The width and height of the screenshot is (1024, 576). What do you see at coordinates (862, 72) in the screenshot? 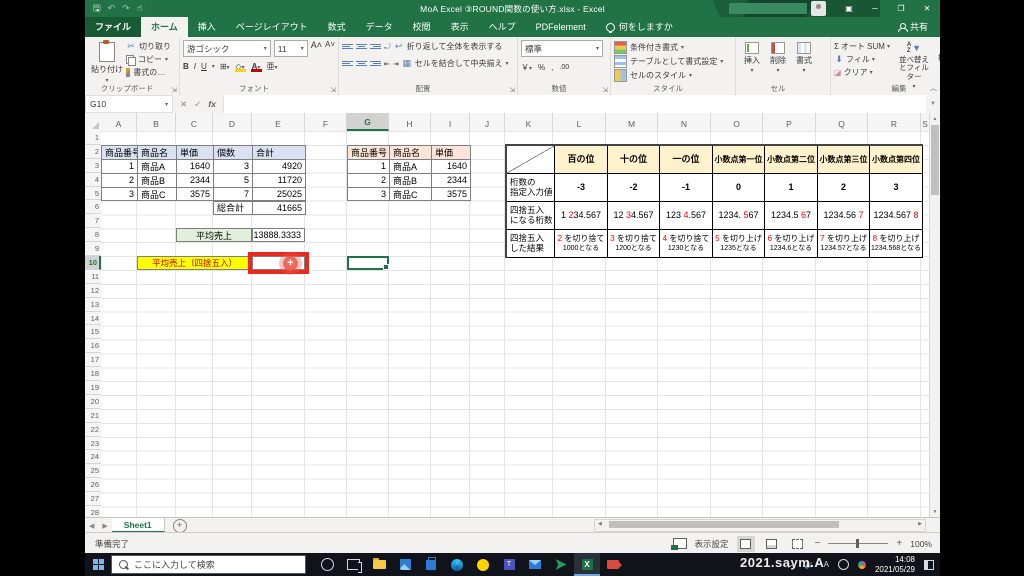
I see `clear-button: ◪ クリア ▾` at bounding box center [862, 72].